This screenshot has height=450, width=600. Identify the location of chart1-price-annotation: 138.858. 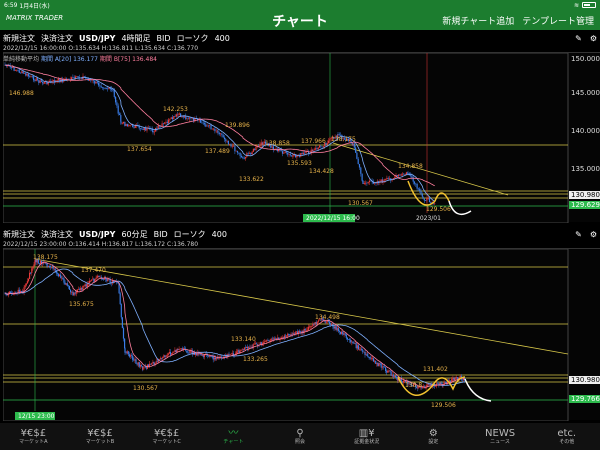
(277, 143).